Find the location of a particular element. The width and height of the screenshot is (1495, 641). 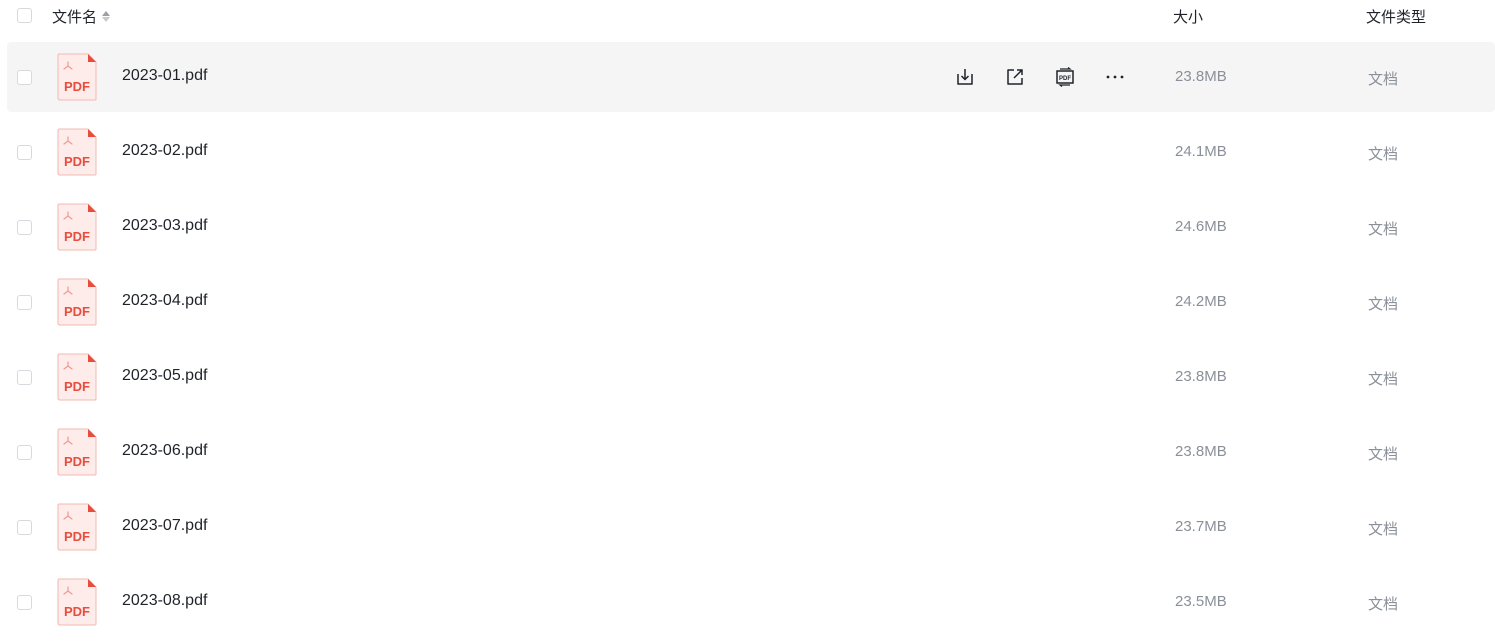

file-row: PDF 2023-05.pdf 23.8MB 文档 is located at coordinates (751, 377).